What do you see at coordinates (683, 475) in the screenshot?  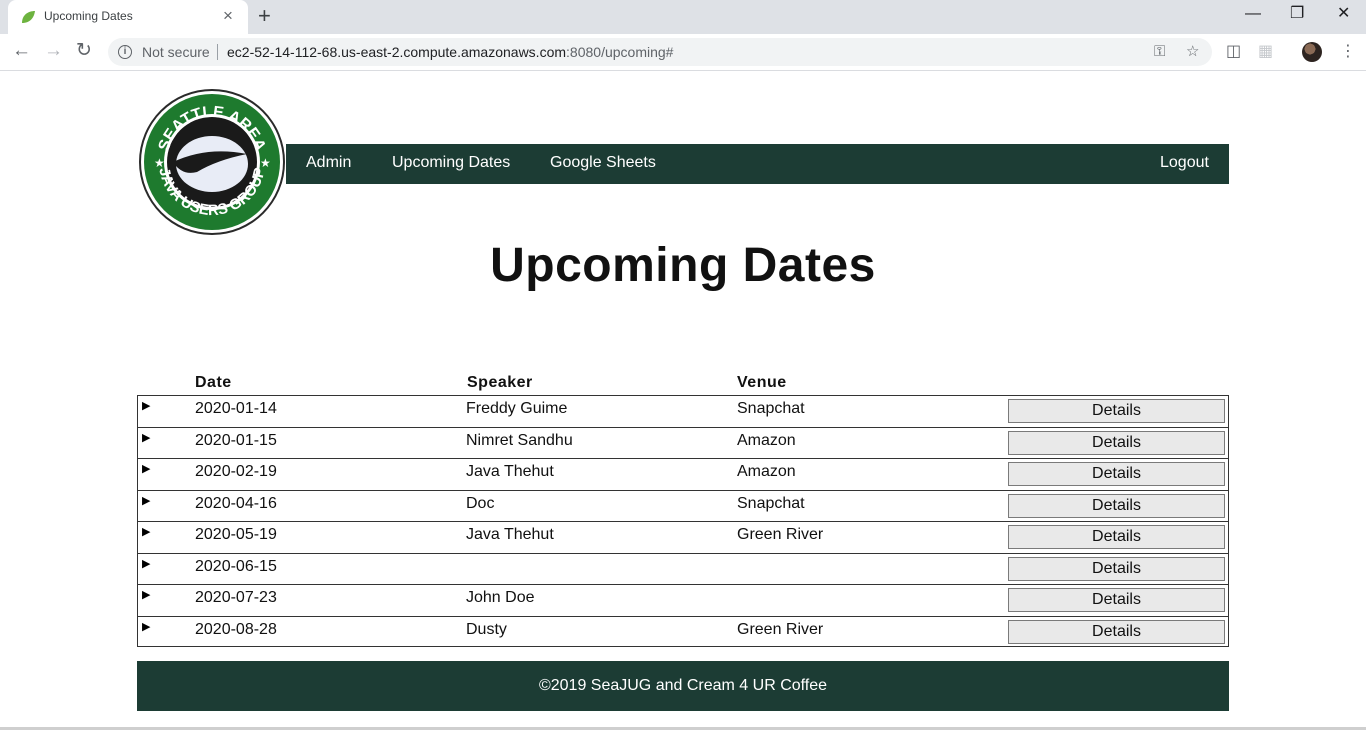 I see `table-row: ▶ 2020-02-19 Java Thehut Amazon Details` at bounding box center [683, 475].